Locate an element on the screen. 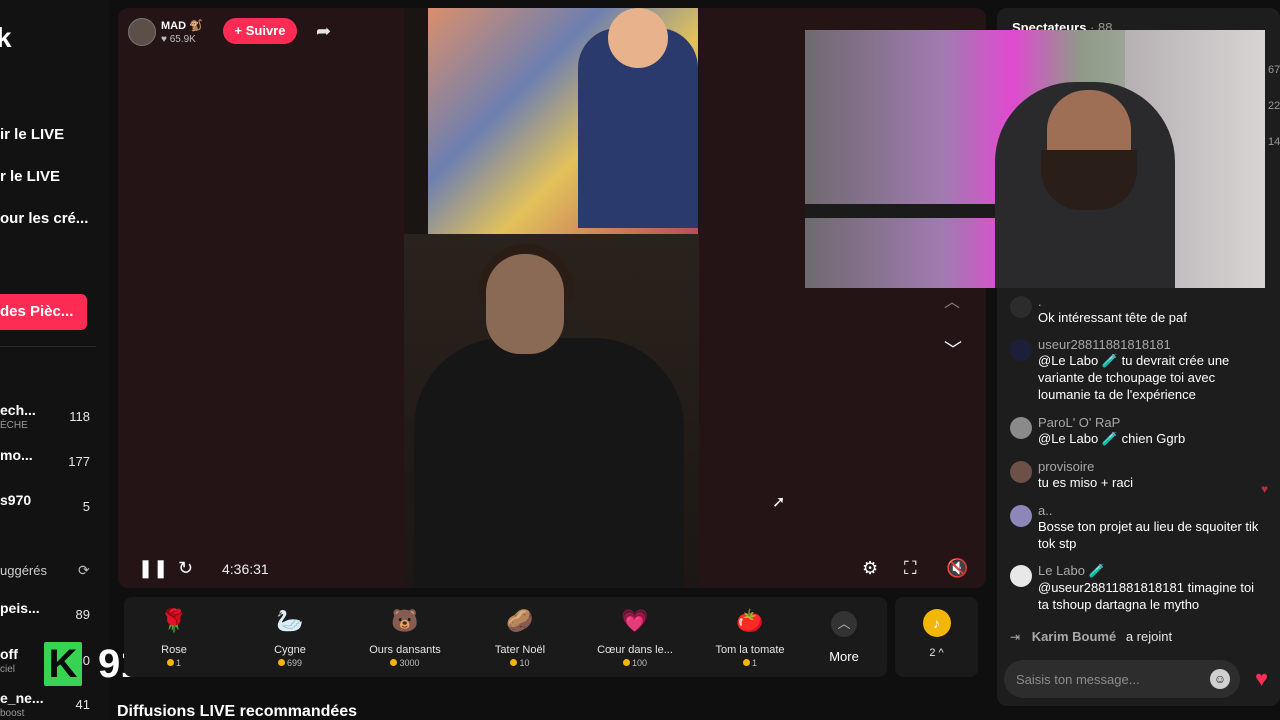 The height and width of the screenshot is (720, 1280). emoji-icon: ☺ is located at coordinates (1220, 679).